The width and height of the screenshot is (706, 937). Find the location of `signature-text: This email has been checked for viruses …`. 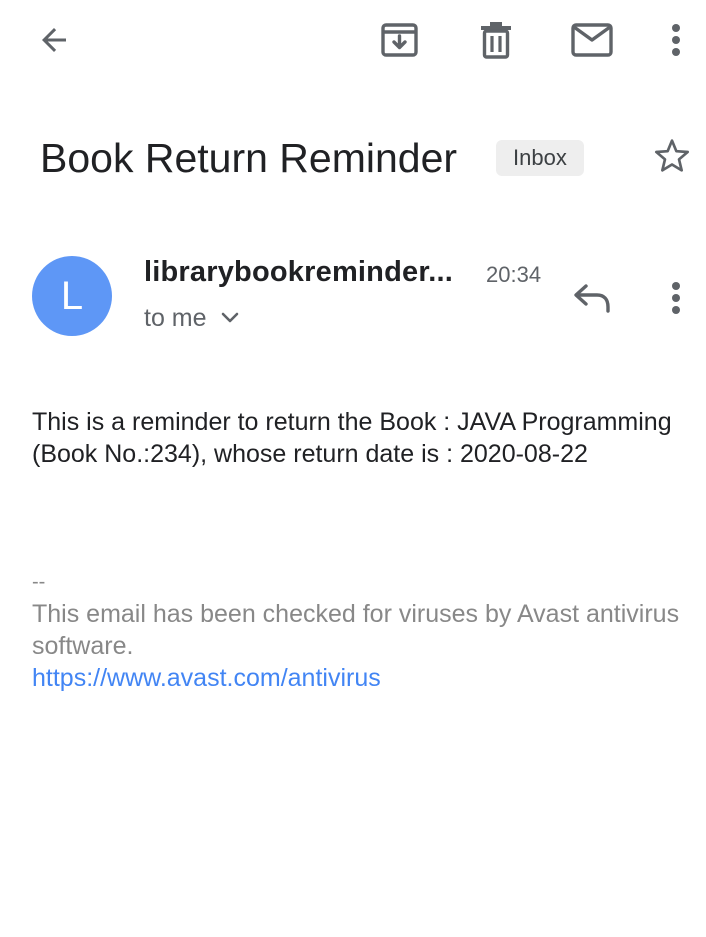

signature-text: This email has been checked for viruses … is located at coordinates (356, 630).